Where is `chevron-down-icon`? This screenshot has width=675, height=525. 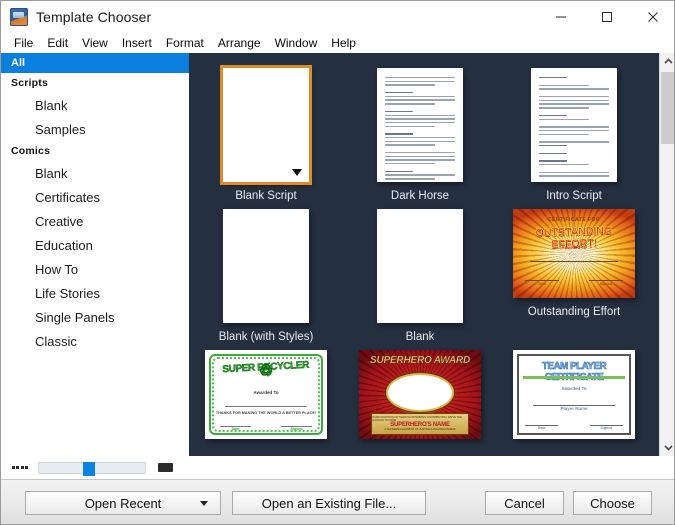 chevron-down-icon is located at coordinates (668, 448).